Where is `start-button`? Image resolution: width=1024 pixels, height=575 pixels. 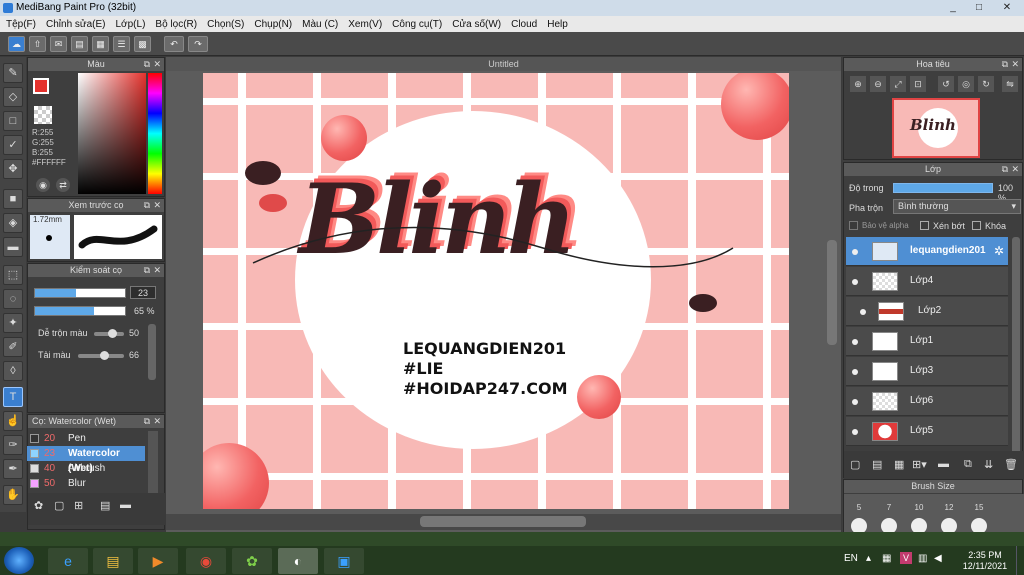
start-button is located at coordinates (19, 560).